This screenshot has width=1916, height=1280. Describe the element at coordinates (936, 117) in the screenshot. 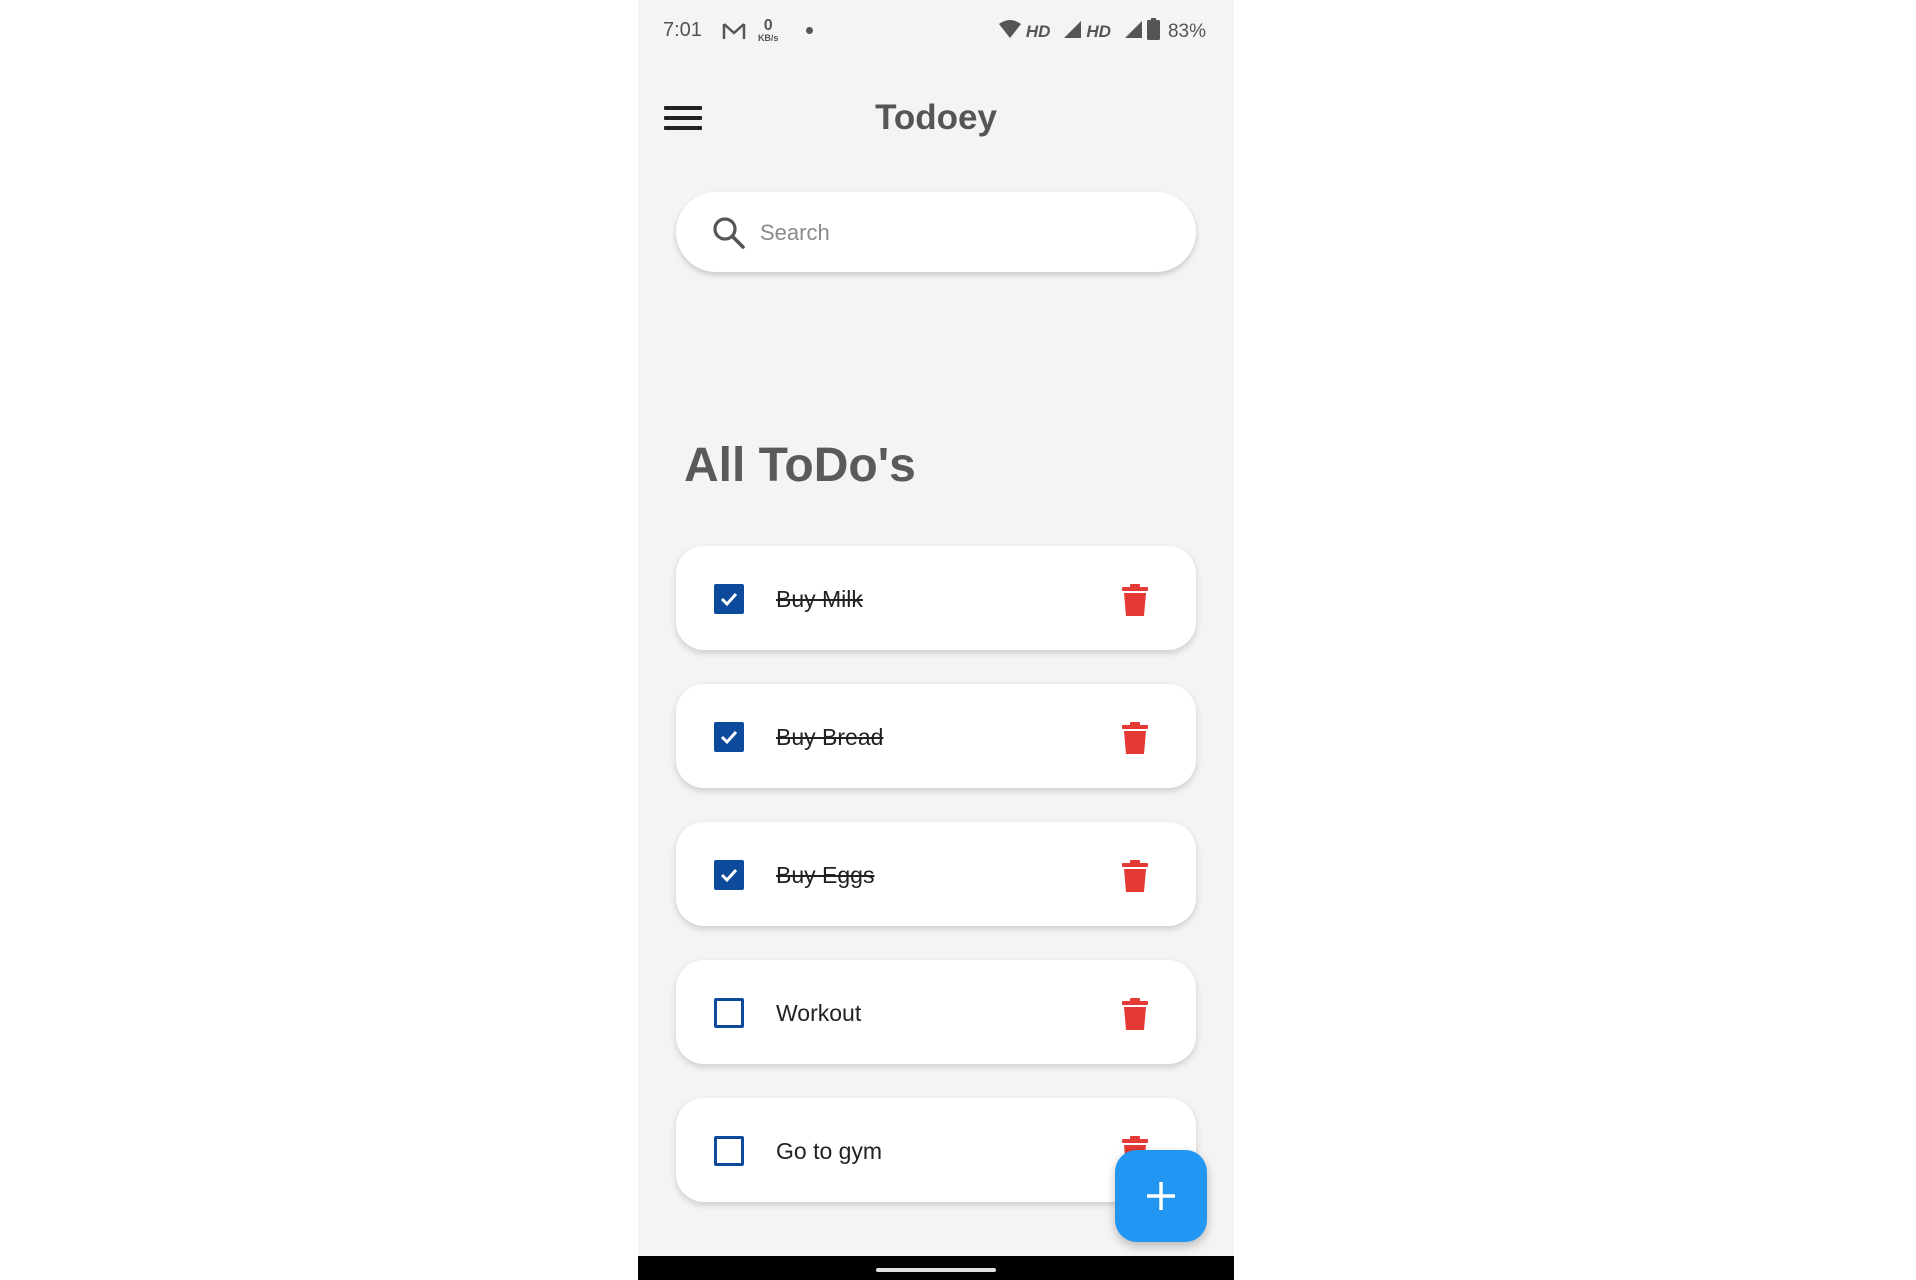

I see `app-title: Todoey` at that location.